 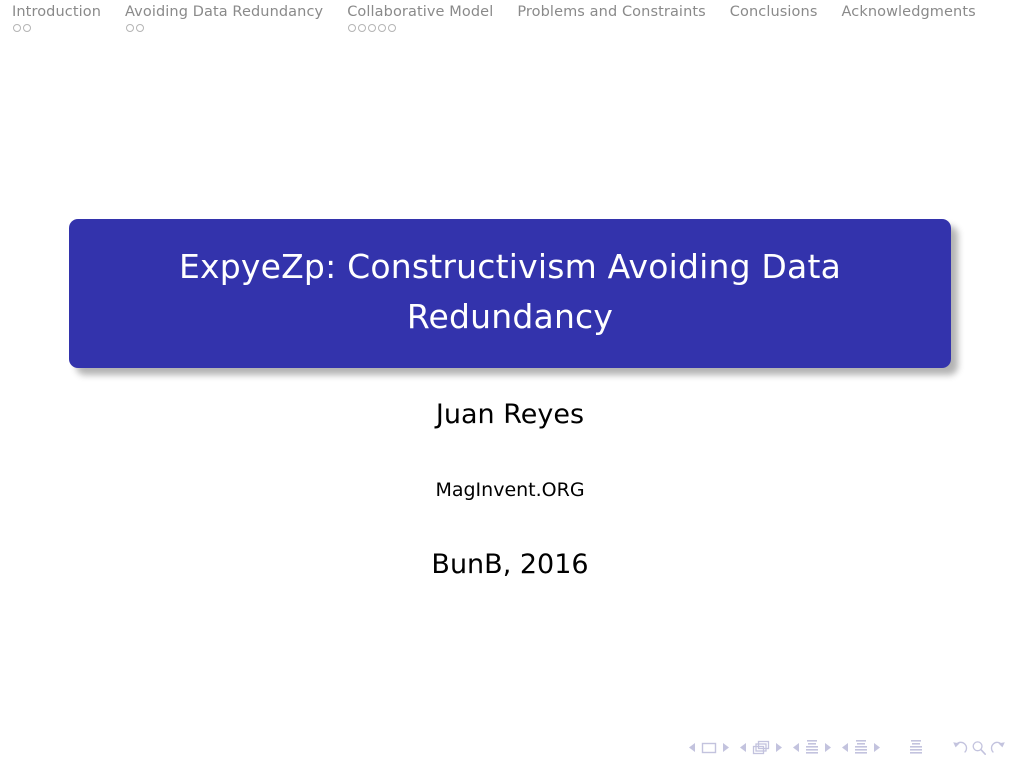 I want to click on nav-section-label: Acknowledgments, so click(x=908, y=12).